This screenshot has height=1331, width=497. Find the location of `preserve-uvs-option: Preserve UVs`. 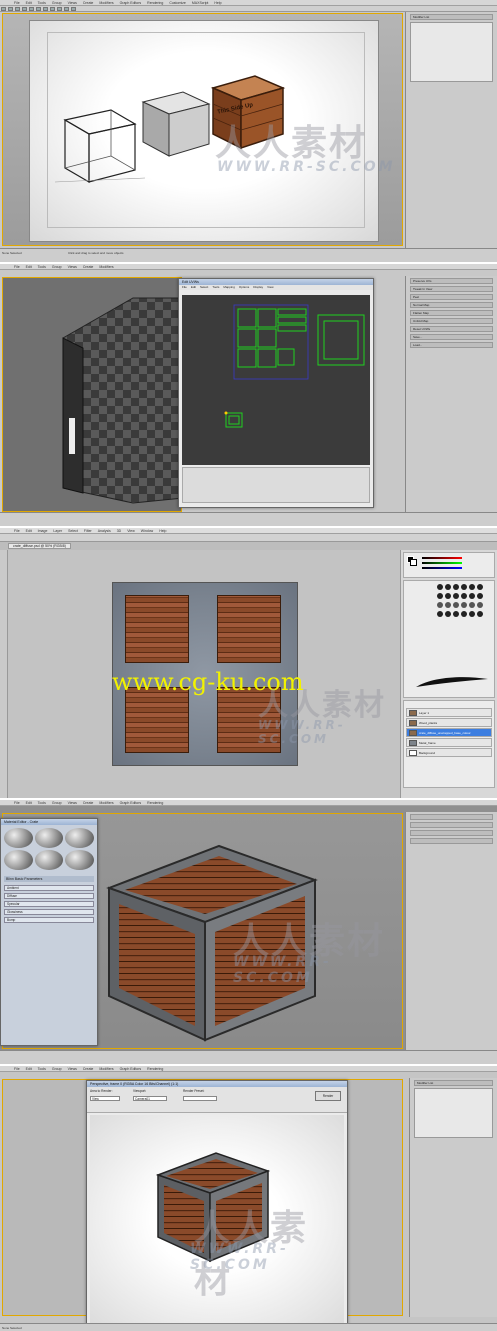

preserve-uvs-option: Preserve UVs is located at coordinates (451, 281).